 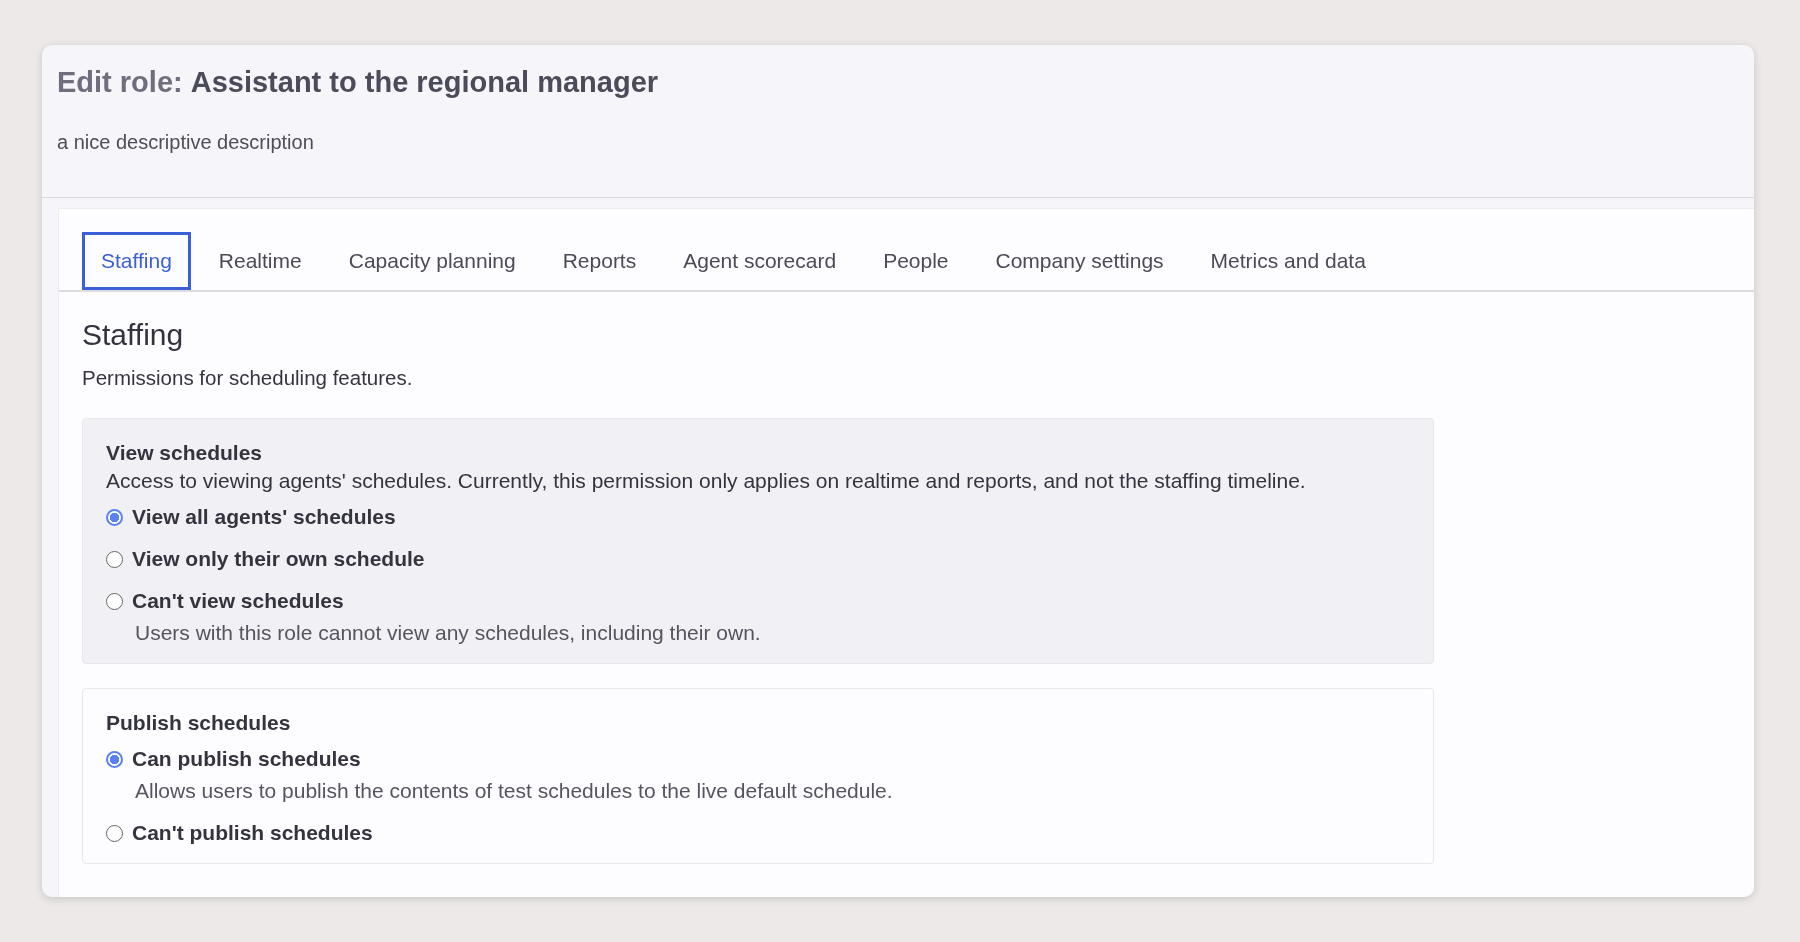 I want to click on option-label: Can't view schedules, so click(x=238, y=601).